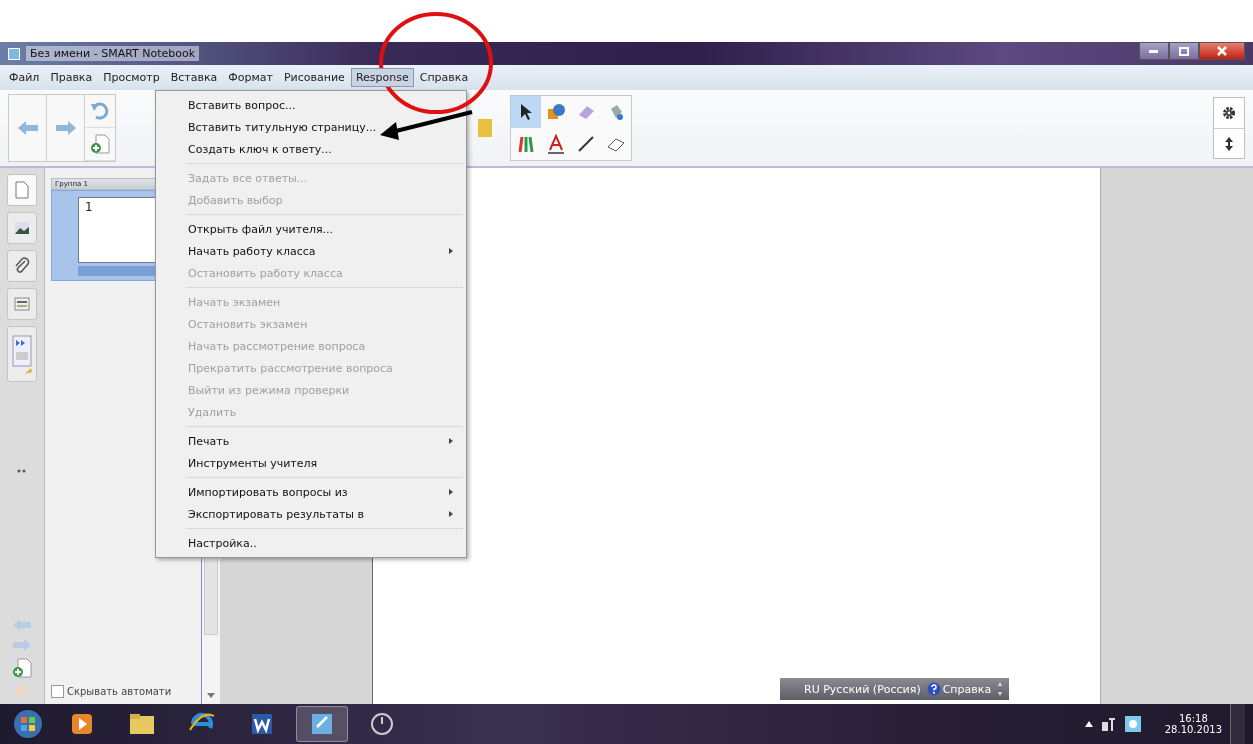 The image size is (1253, 744). I want to click on window-title: Без имени - SMART Notebook, so click(113, 53).